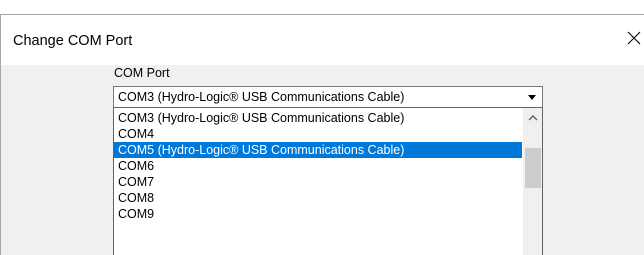 This screenshot has height=255, width=644. I want to click on close-icon, so click(634, 38).